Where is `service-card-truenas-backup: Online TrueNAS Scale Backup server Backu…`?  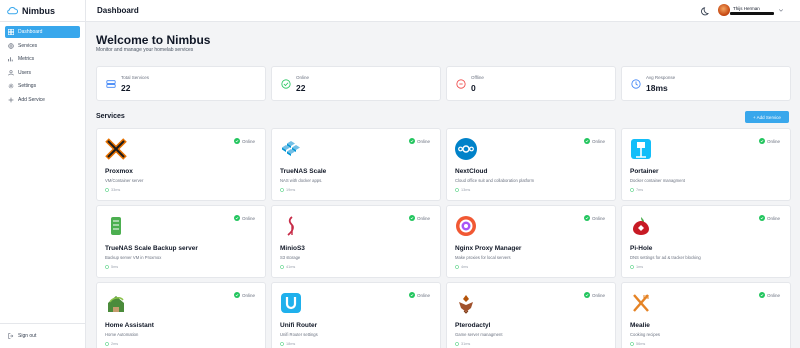
service-card-truenas-backup: Online TrueNAS Scale Backup server Backu… is located at coordinates (181, 241).